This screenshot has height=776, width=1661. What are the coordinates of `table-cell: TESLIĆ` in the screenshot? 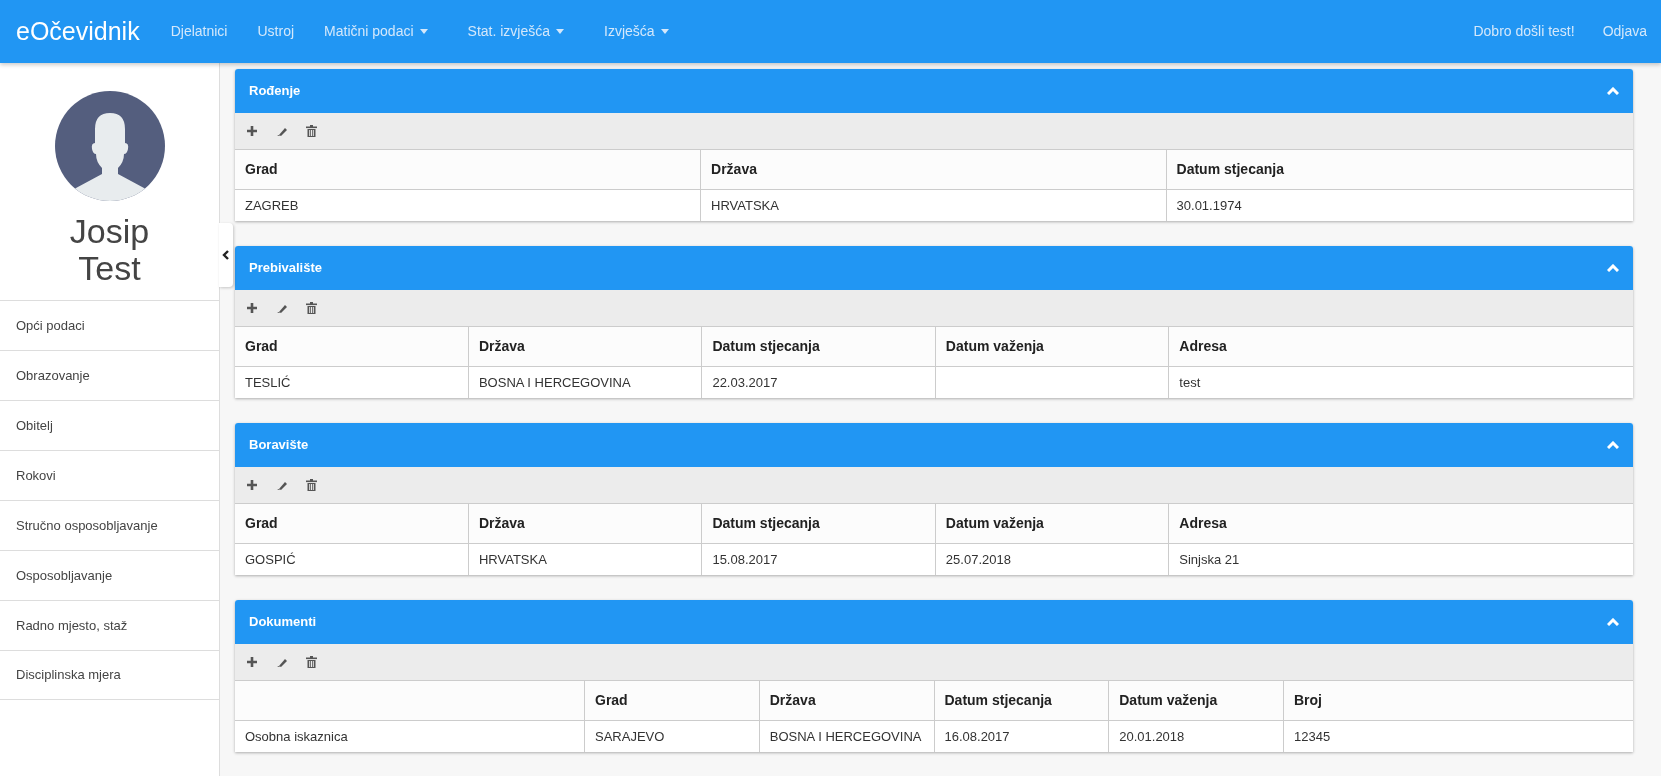 It's located at (352, 382).